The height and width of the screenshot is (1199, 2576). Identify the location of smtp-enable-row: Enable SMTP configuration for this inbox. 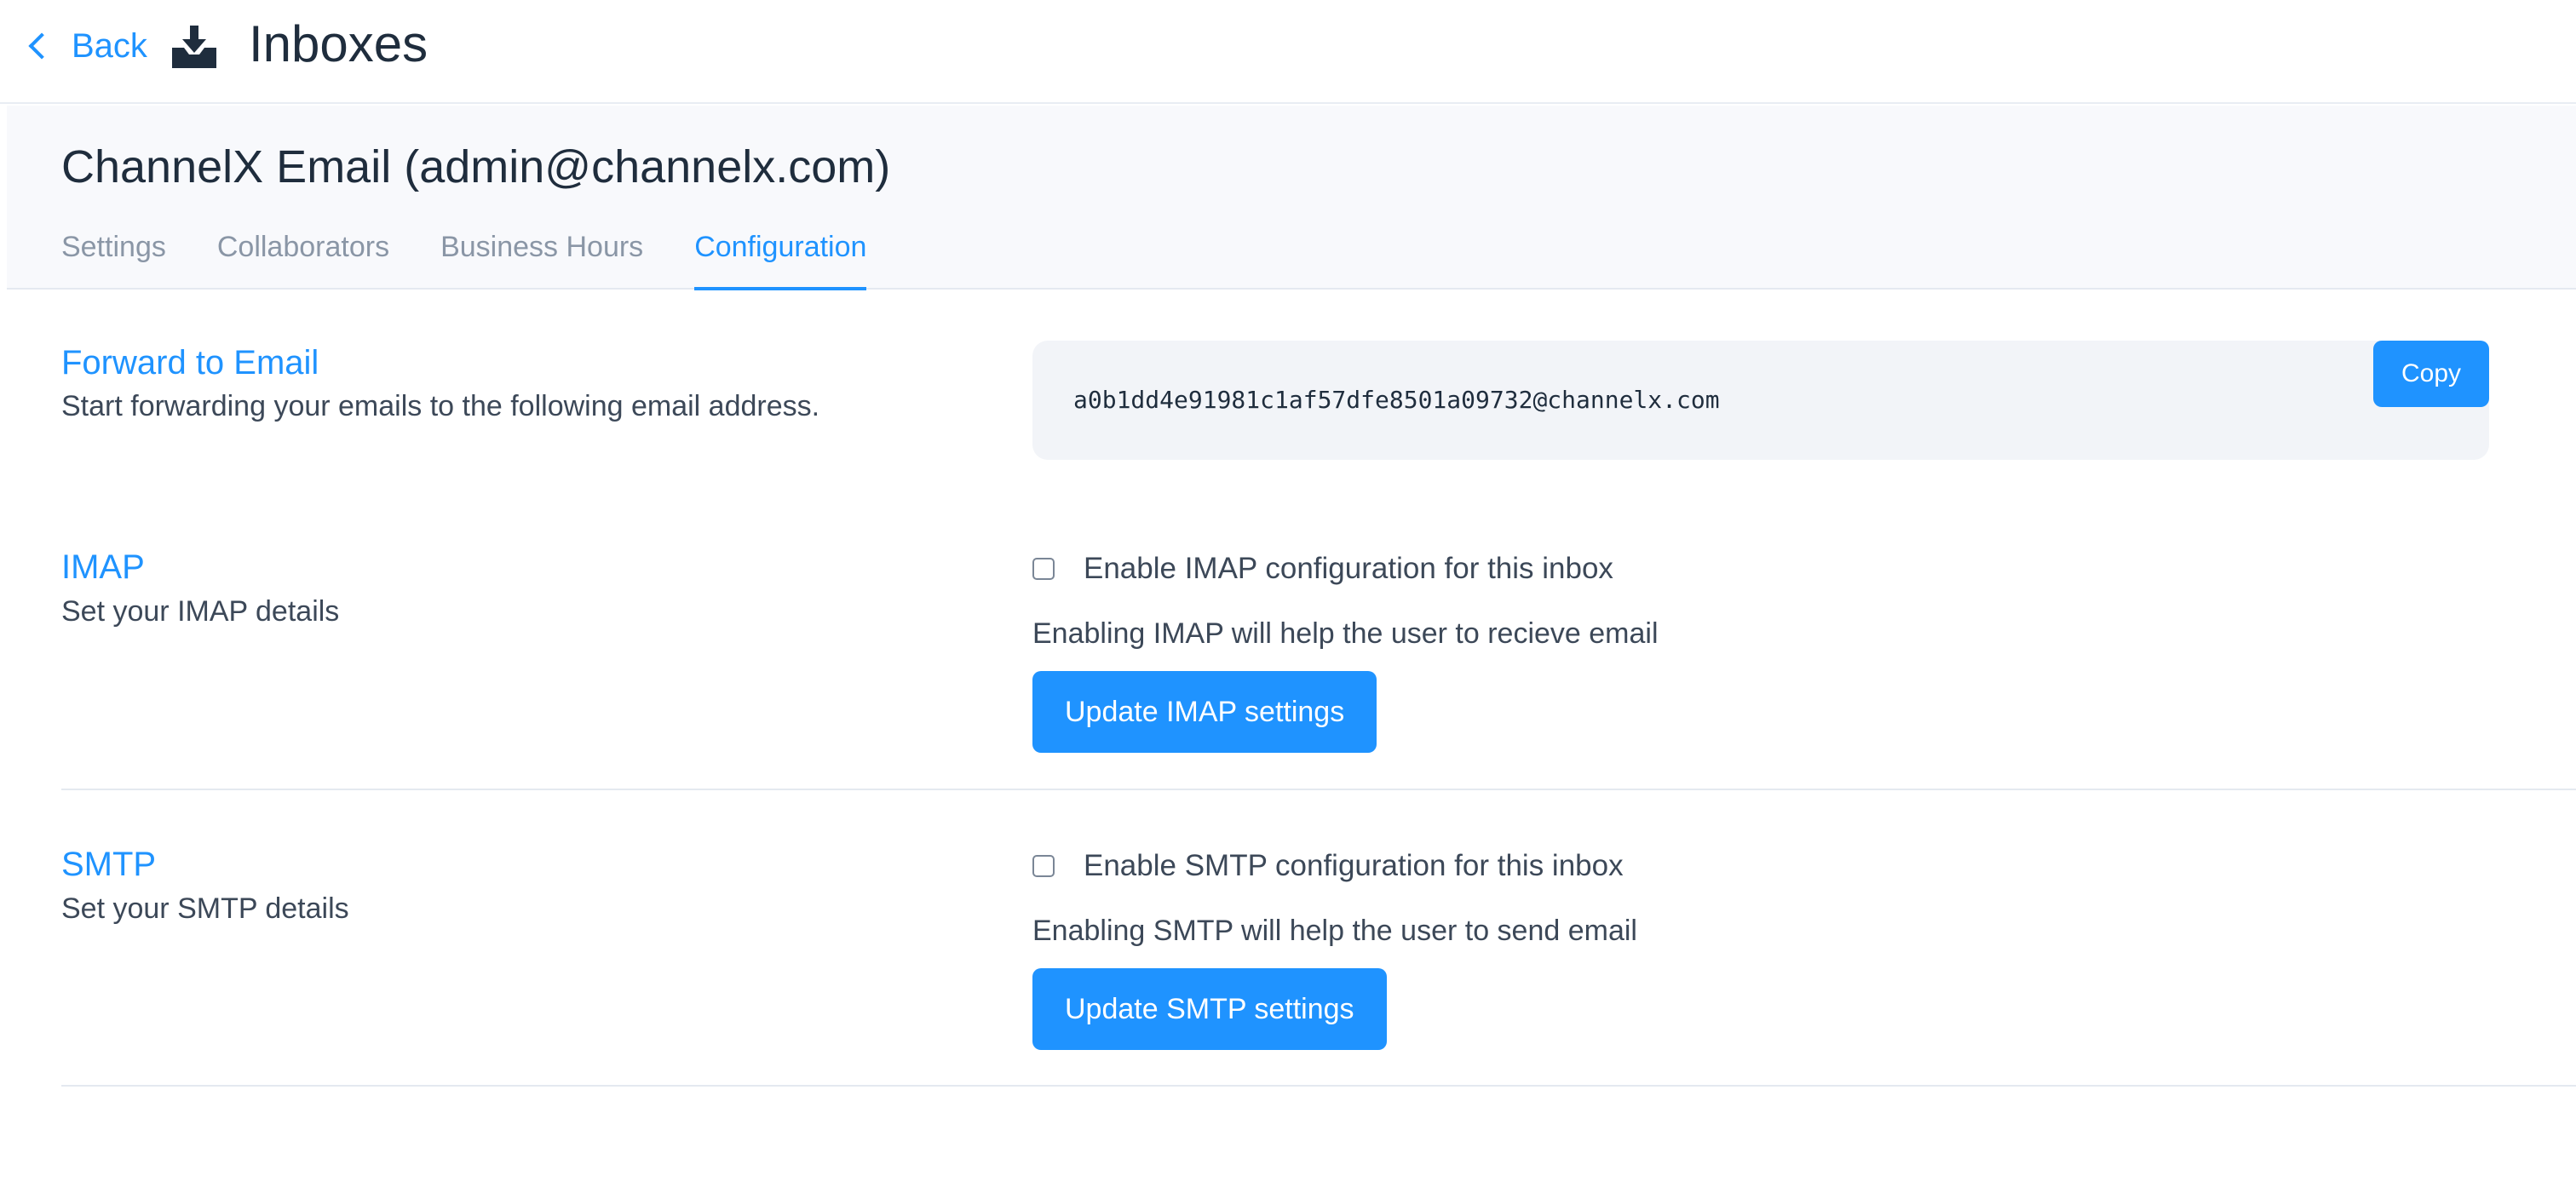
(1328, 866).